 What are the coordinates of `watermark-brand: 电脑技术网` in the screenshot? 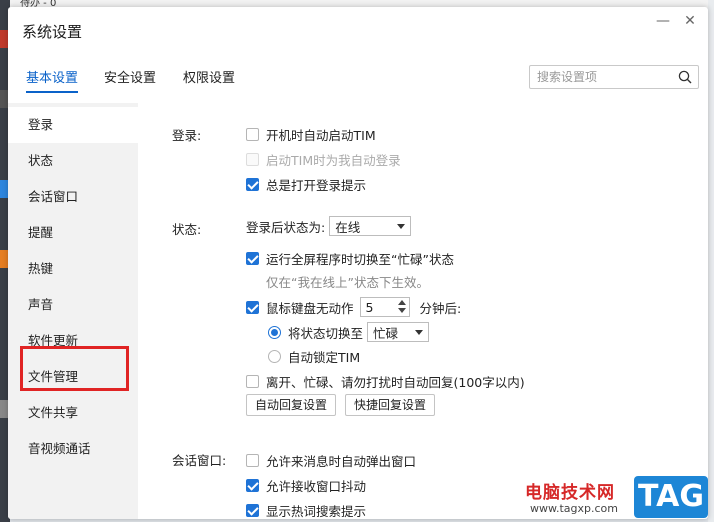 It's located at (570, 493).